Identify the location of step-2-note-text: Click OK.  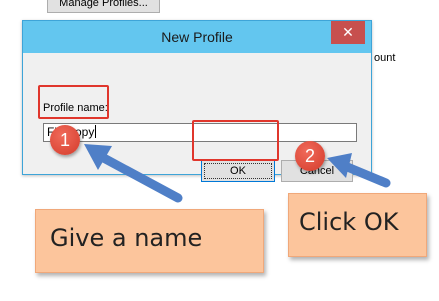
(349, 222).